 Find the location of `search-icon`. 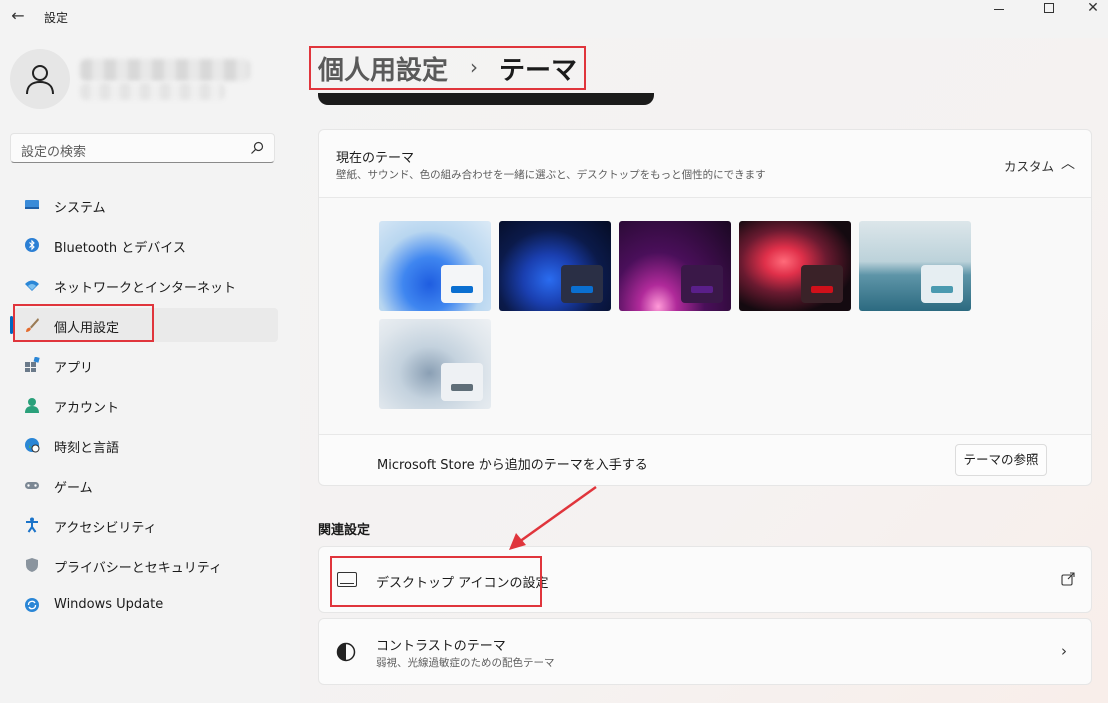

search-icon is located at coordinates (257, 147).